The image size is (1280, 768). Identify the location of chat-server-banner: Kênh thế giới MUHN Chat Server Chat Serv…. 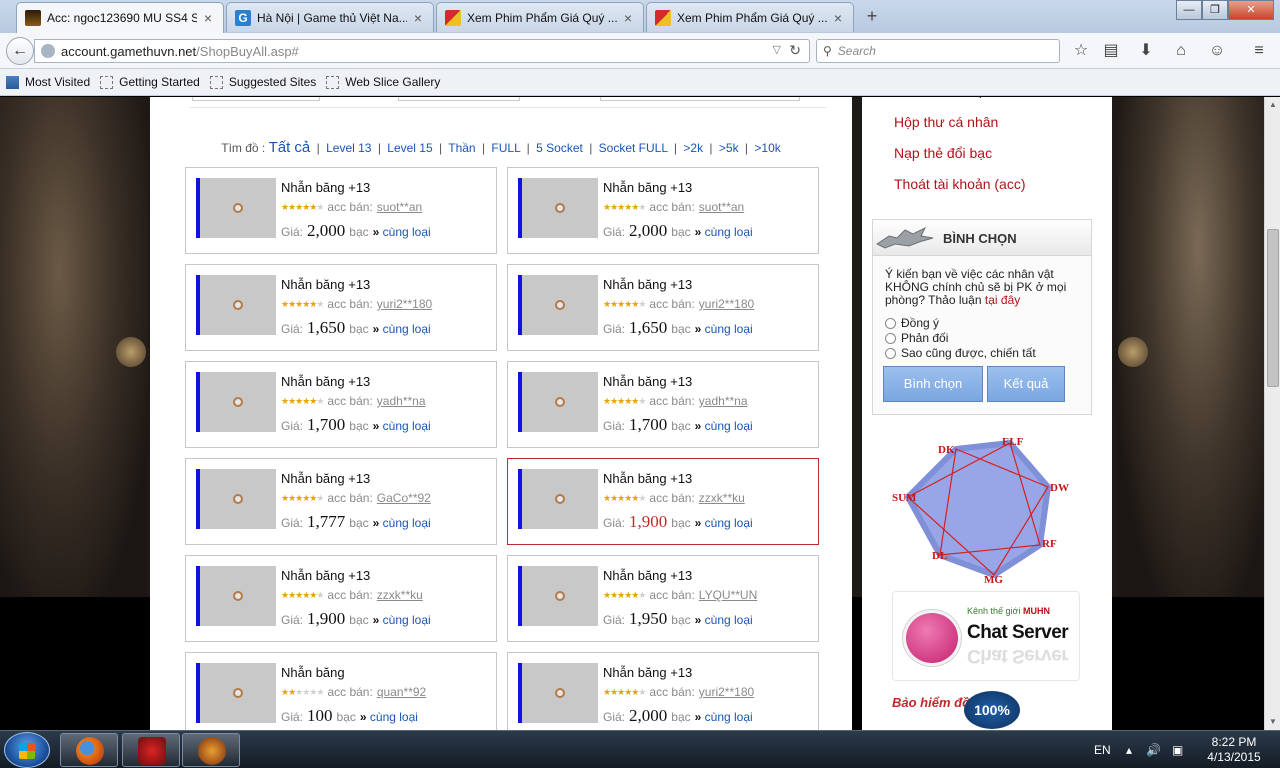
(986, 636).